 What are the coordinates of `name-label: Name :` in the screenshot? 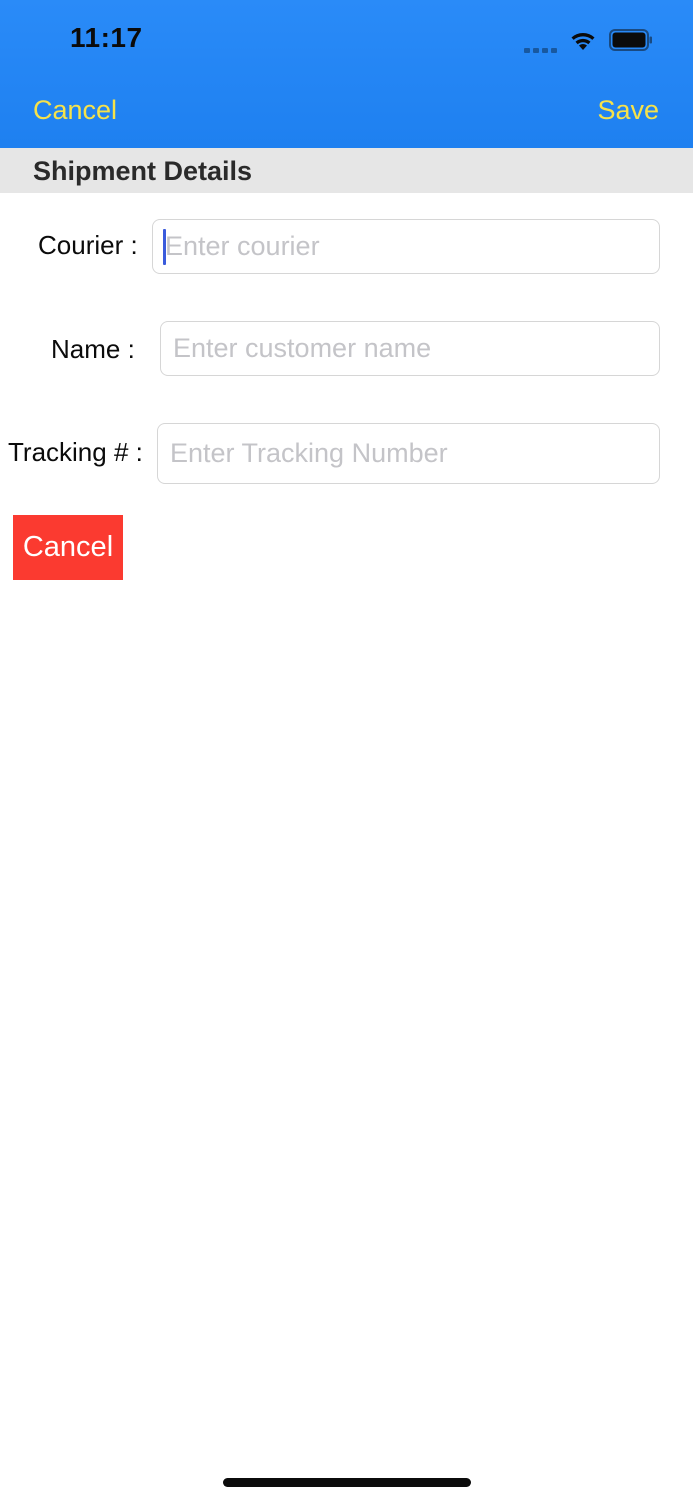 It's located at (93, 349).